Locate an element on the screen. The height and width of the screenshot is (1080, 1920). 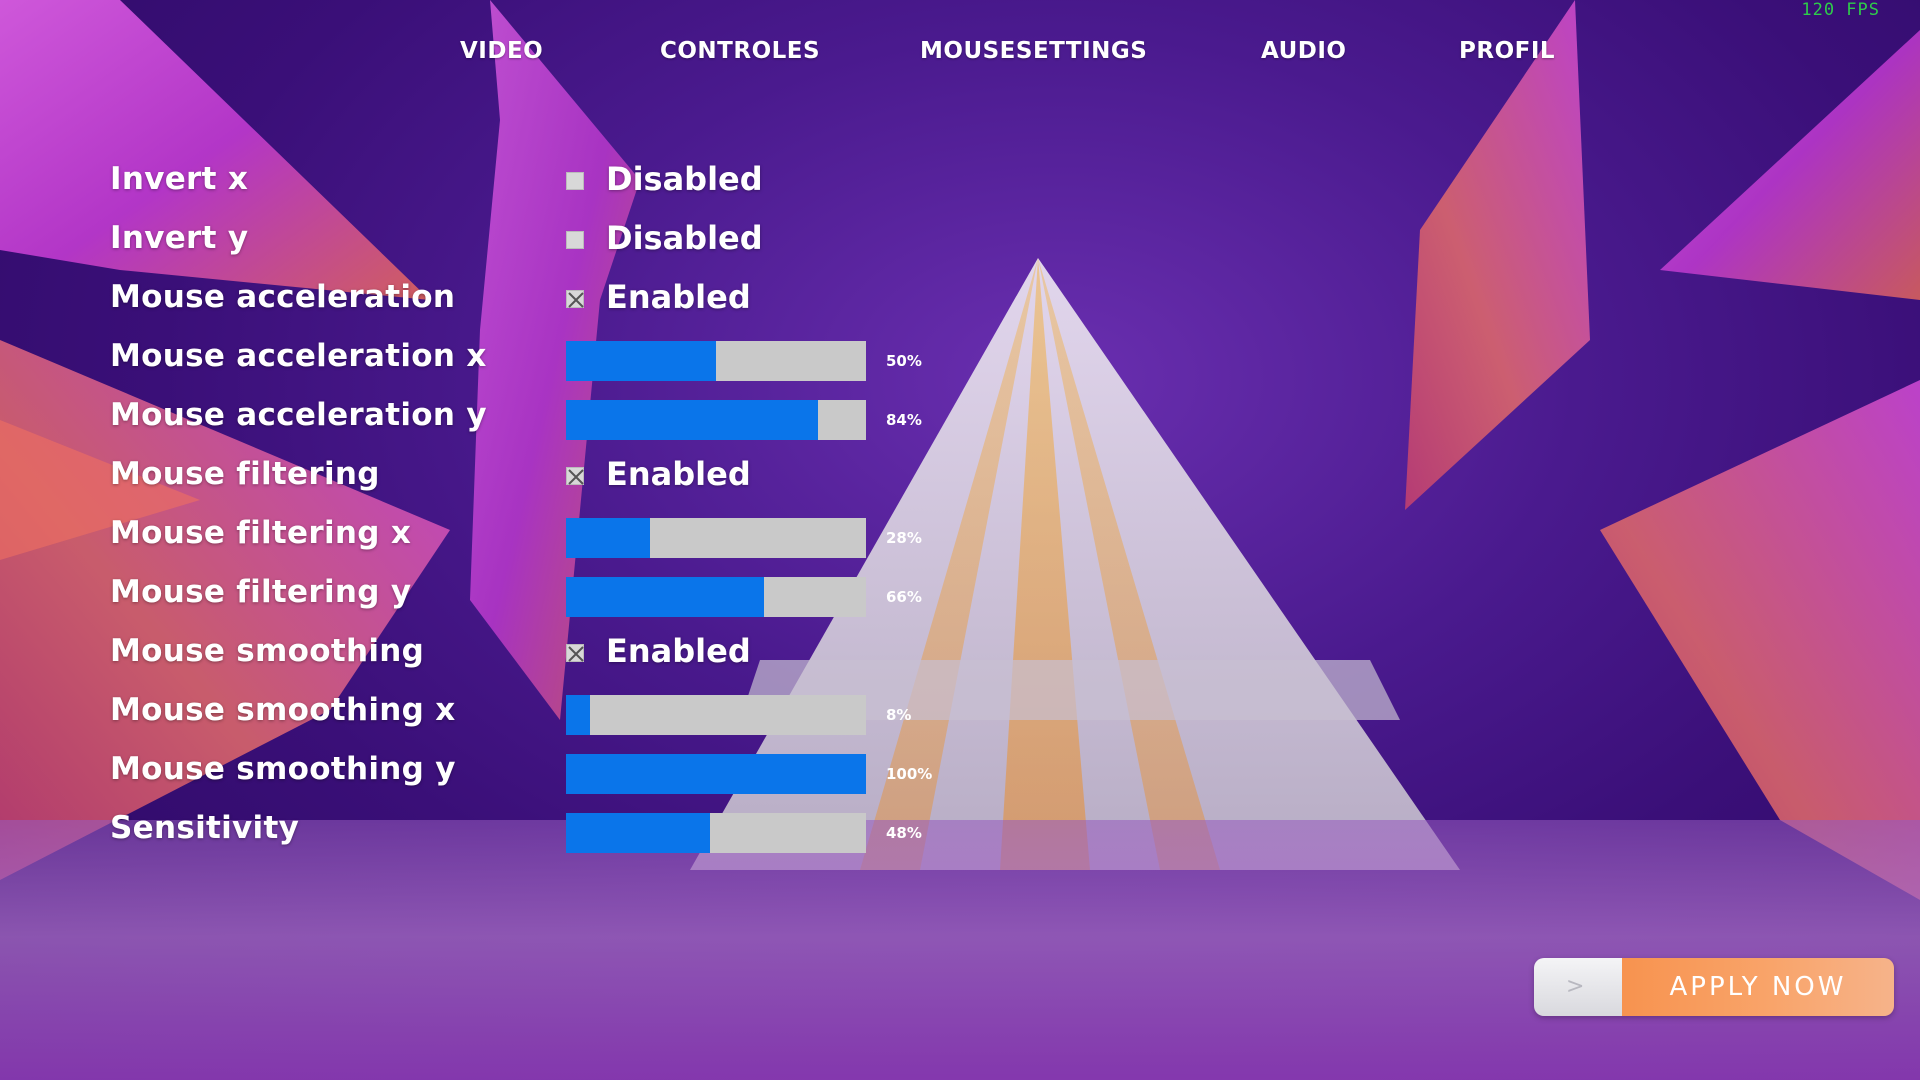
fps-counter: 120 FPS is located at coordinates (1840, 10).